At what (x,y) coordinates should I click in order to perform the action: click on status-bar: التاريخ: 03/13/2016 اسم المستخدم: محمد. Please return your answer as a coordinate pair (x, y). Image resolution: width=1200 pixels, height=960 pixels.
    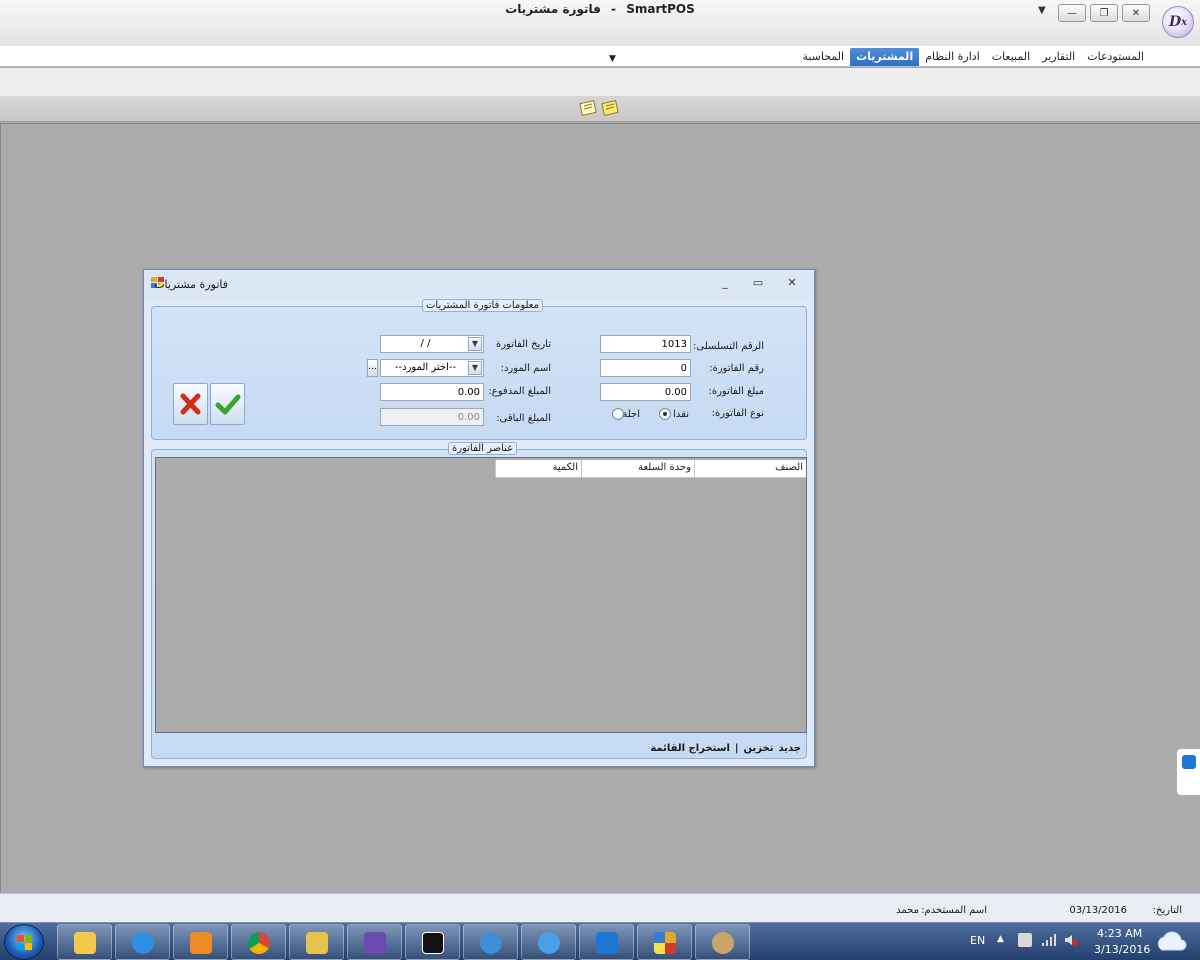
    Looking at the image, I should click on (600, 907).